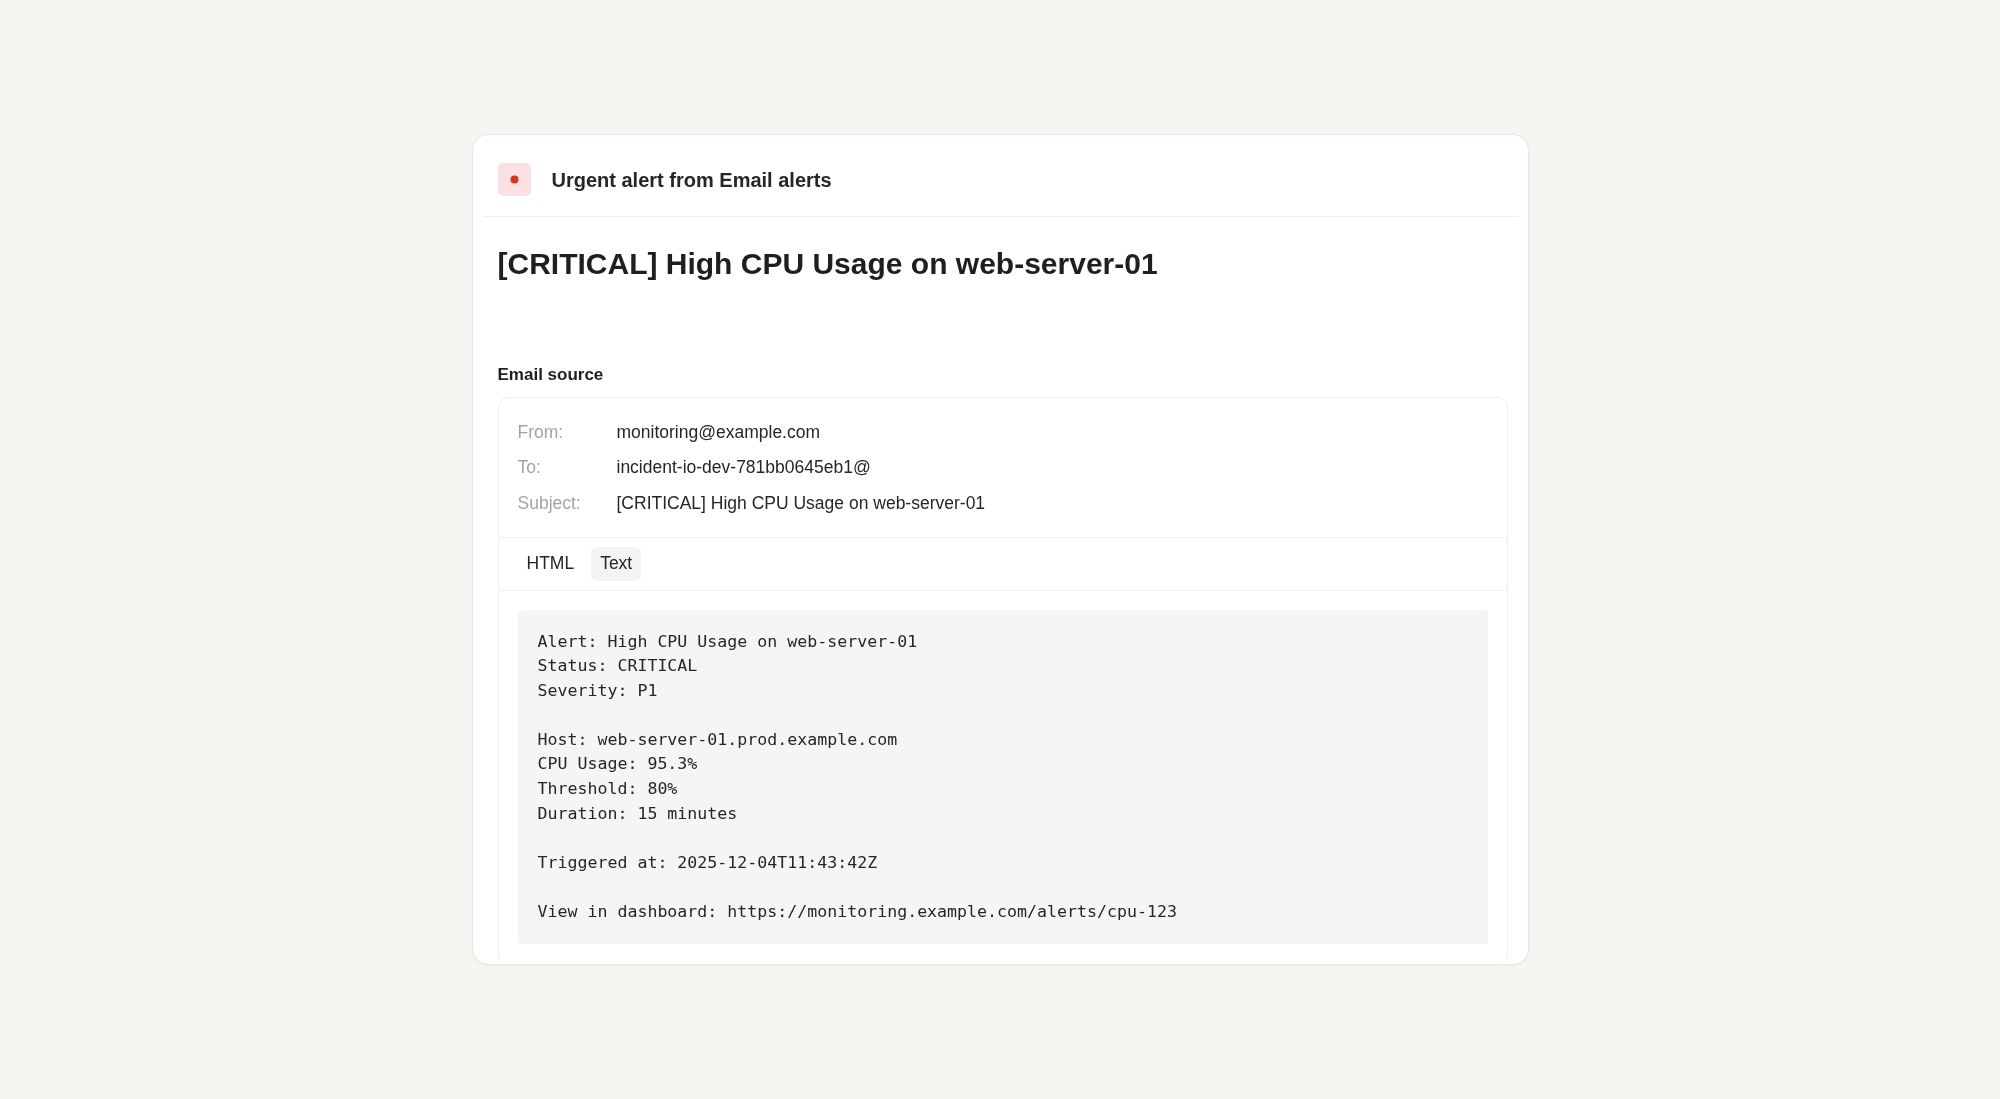 This screenshot has height=1099, width=2000. What do you see at coordinates (551, 375) in the screenshot?
I see `section-title: Email source` at bounding box center [551, 375].